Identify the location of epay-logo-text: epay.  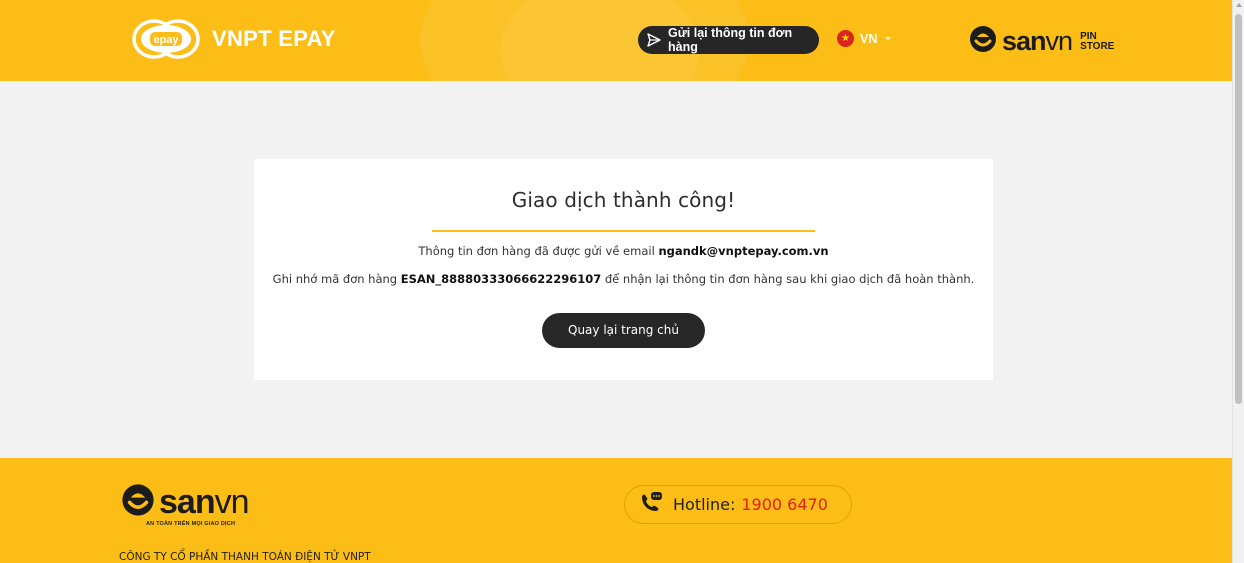
(166, 40).